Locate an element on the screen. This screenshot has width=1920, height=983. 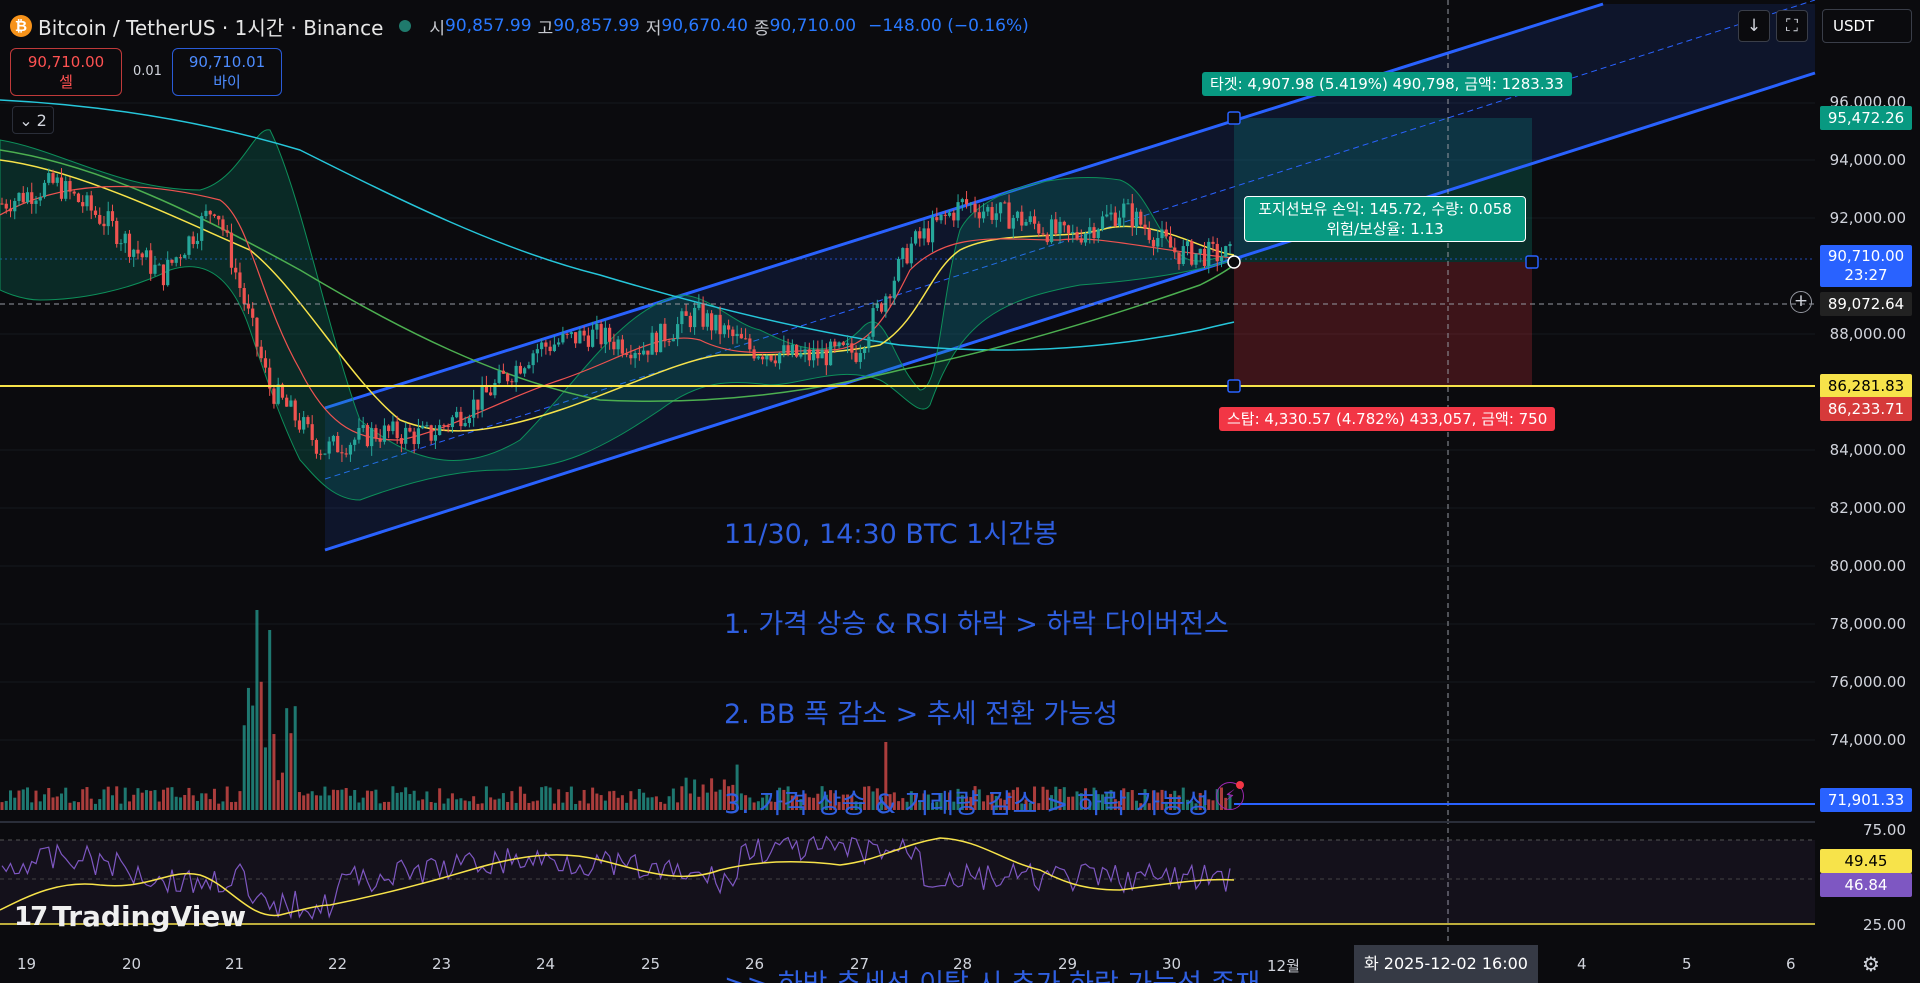
download-button: ↓ is located at coordinates (1754, 26).